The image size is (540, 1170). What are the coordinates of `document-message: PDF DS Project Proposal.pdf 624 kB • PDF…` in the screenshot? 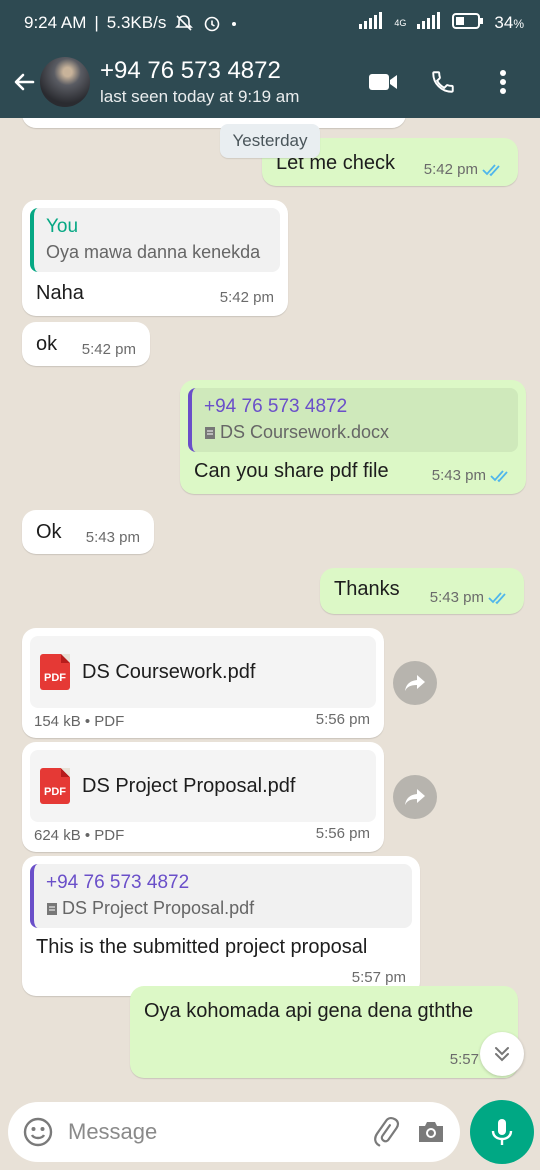 It's located at (203, 797).